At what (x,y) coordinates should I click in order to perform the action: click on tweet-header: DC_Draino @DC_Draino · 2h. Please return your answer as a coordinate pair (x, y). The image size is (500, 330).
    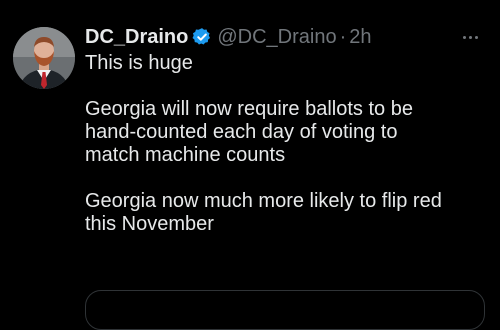
    Looking at the image, I should click on (228, 37).